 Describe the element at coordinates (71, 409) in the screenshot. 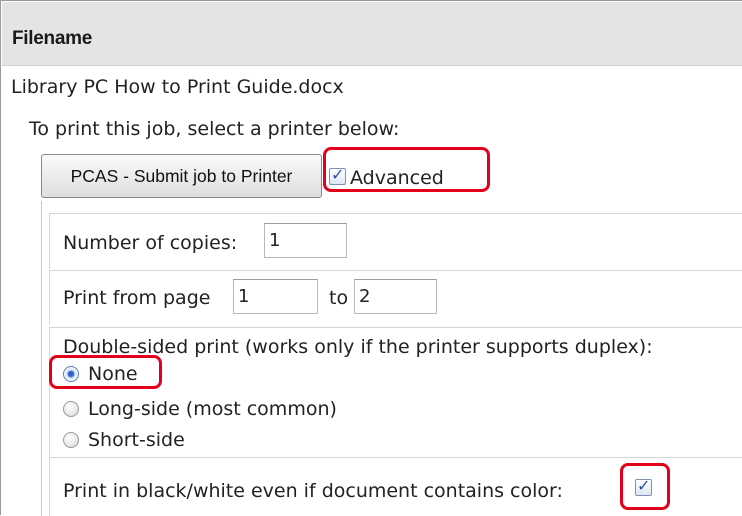

I see `duplex-long-side-radio` at that location.